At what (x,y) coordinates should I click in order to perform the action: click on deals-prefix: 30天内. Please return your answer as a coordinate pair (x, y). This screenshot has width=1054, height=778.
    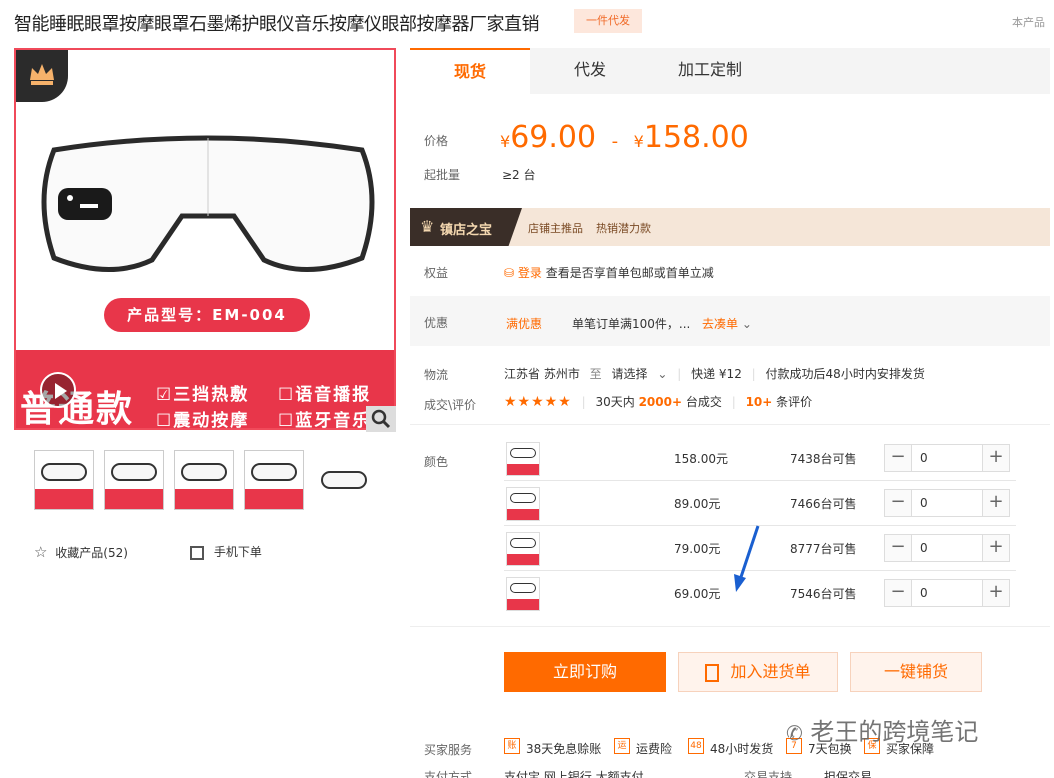
    Looking at the image, I should click on (615, 402).